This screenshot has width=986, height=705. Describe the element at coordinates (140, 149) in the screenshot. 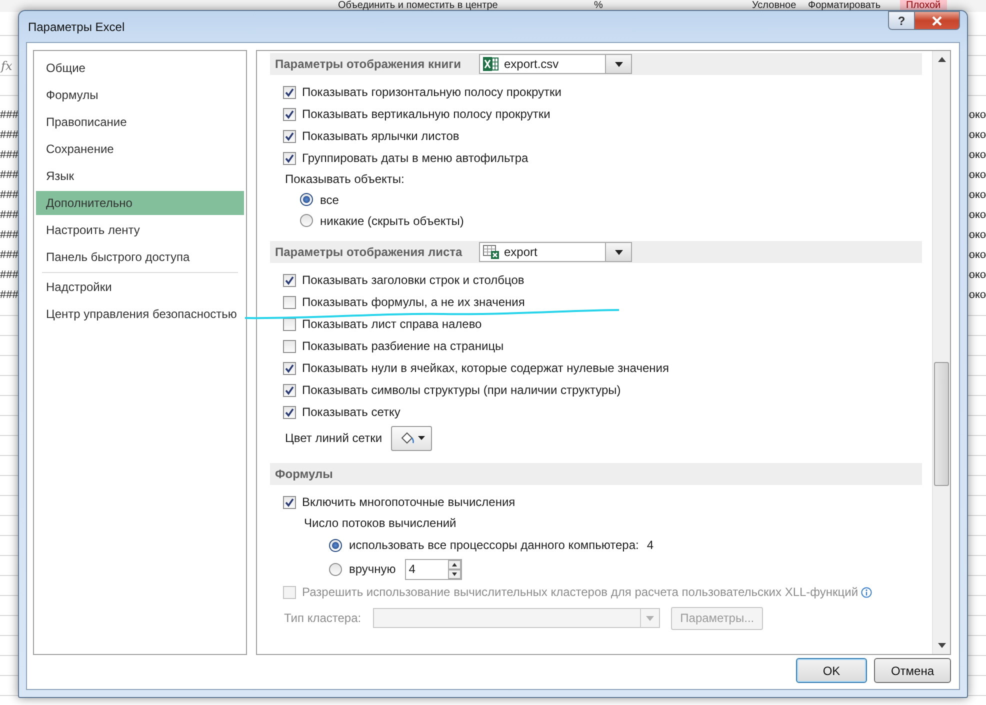

I see `category-item: Сохранение` at that location.